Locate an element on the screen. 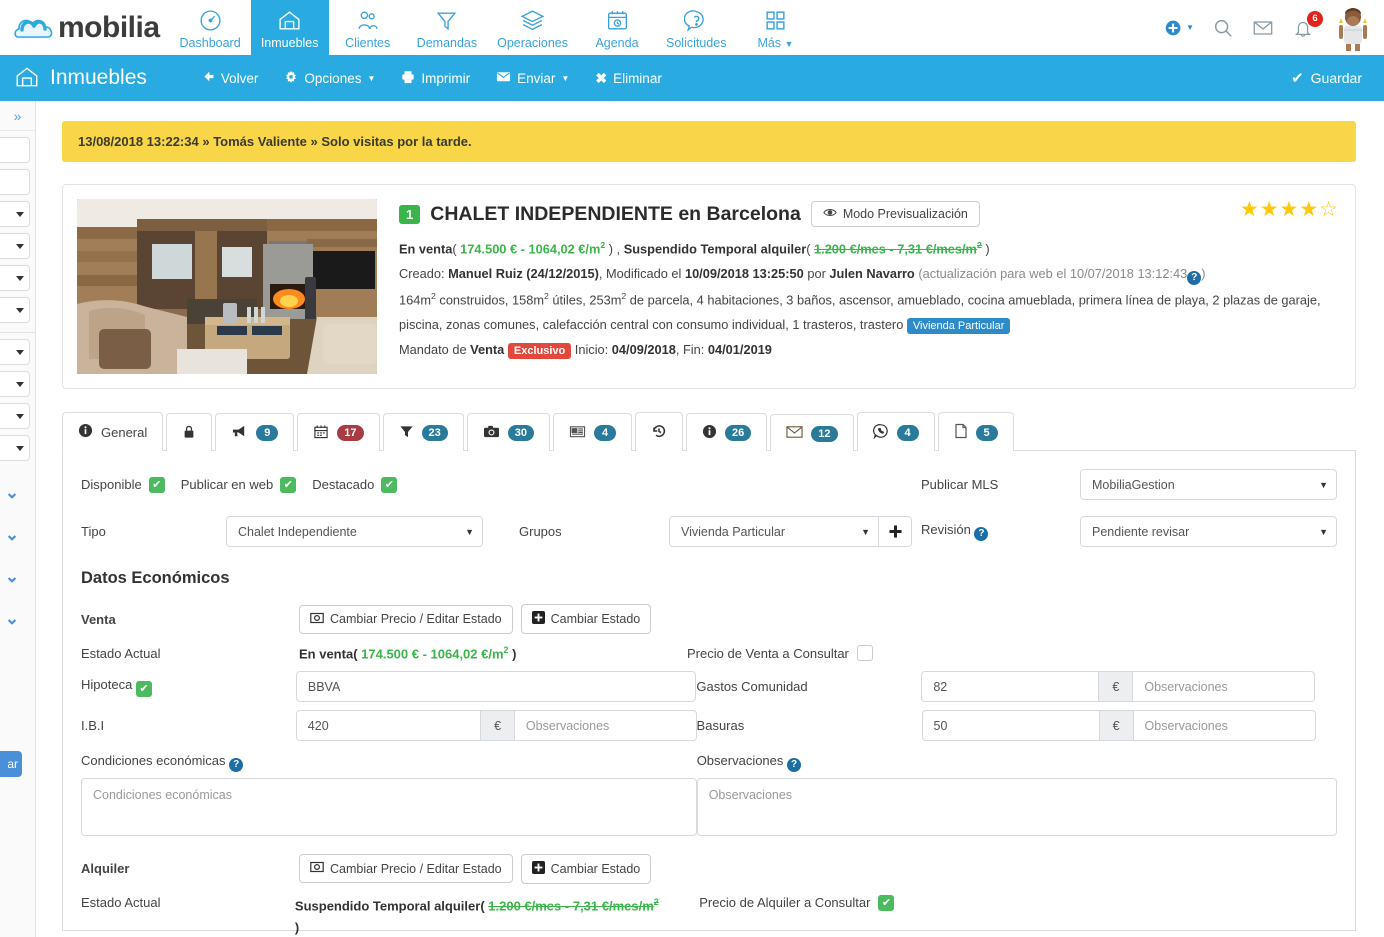 The width and height of the screenshot is (1384, 937). print-button: Imprimir is located at coordinates (435, 78).